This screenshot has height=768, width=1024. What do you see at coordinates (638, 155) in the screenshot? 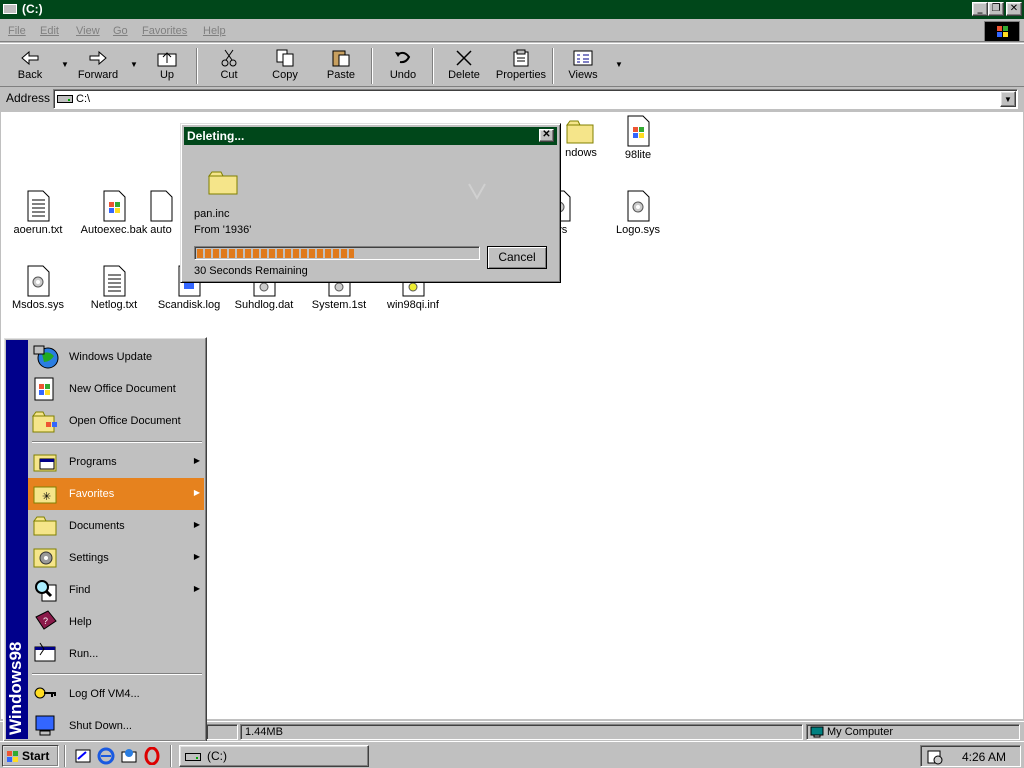
I see `file-name: 98lite` at bounding box center [638, 155].